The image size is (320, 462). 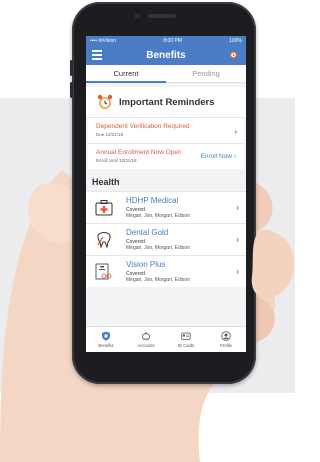 I want to click on reminder-due-date: Due 12/31/18, so click(x=110, y=134).